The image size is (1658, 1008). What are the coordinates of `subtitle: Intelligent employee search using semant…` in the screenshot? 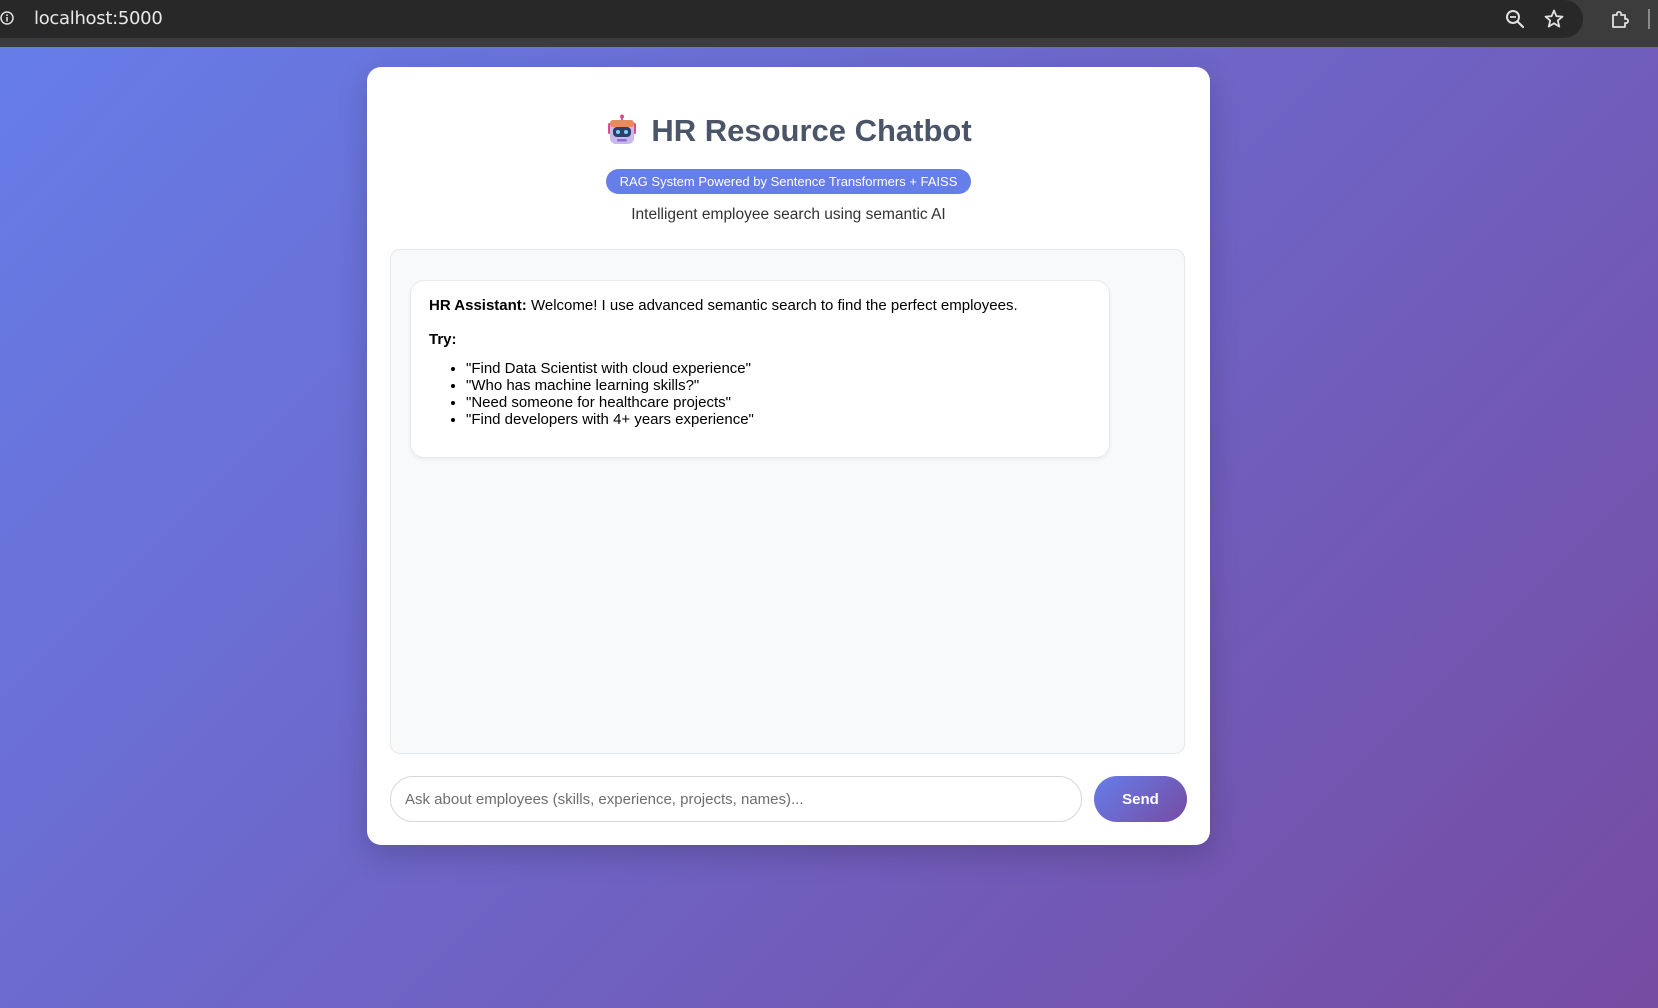 It's located at (788, 214).